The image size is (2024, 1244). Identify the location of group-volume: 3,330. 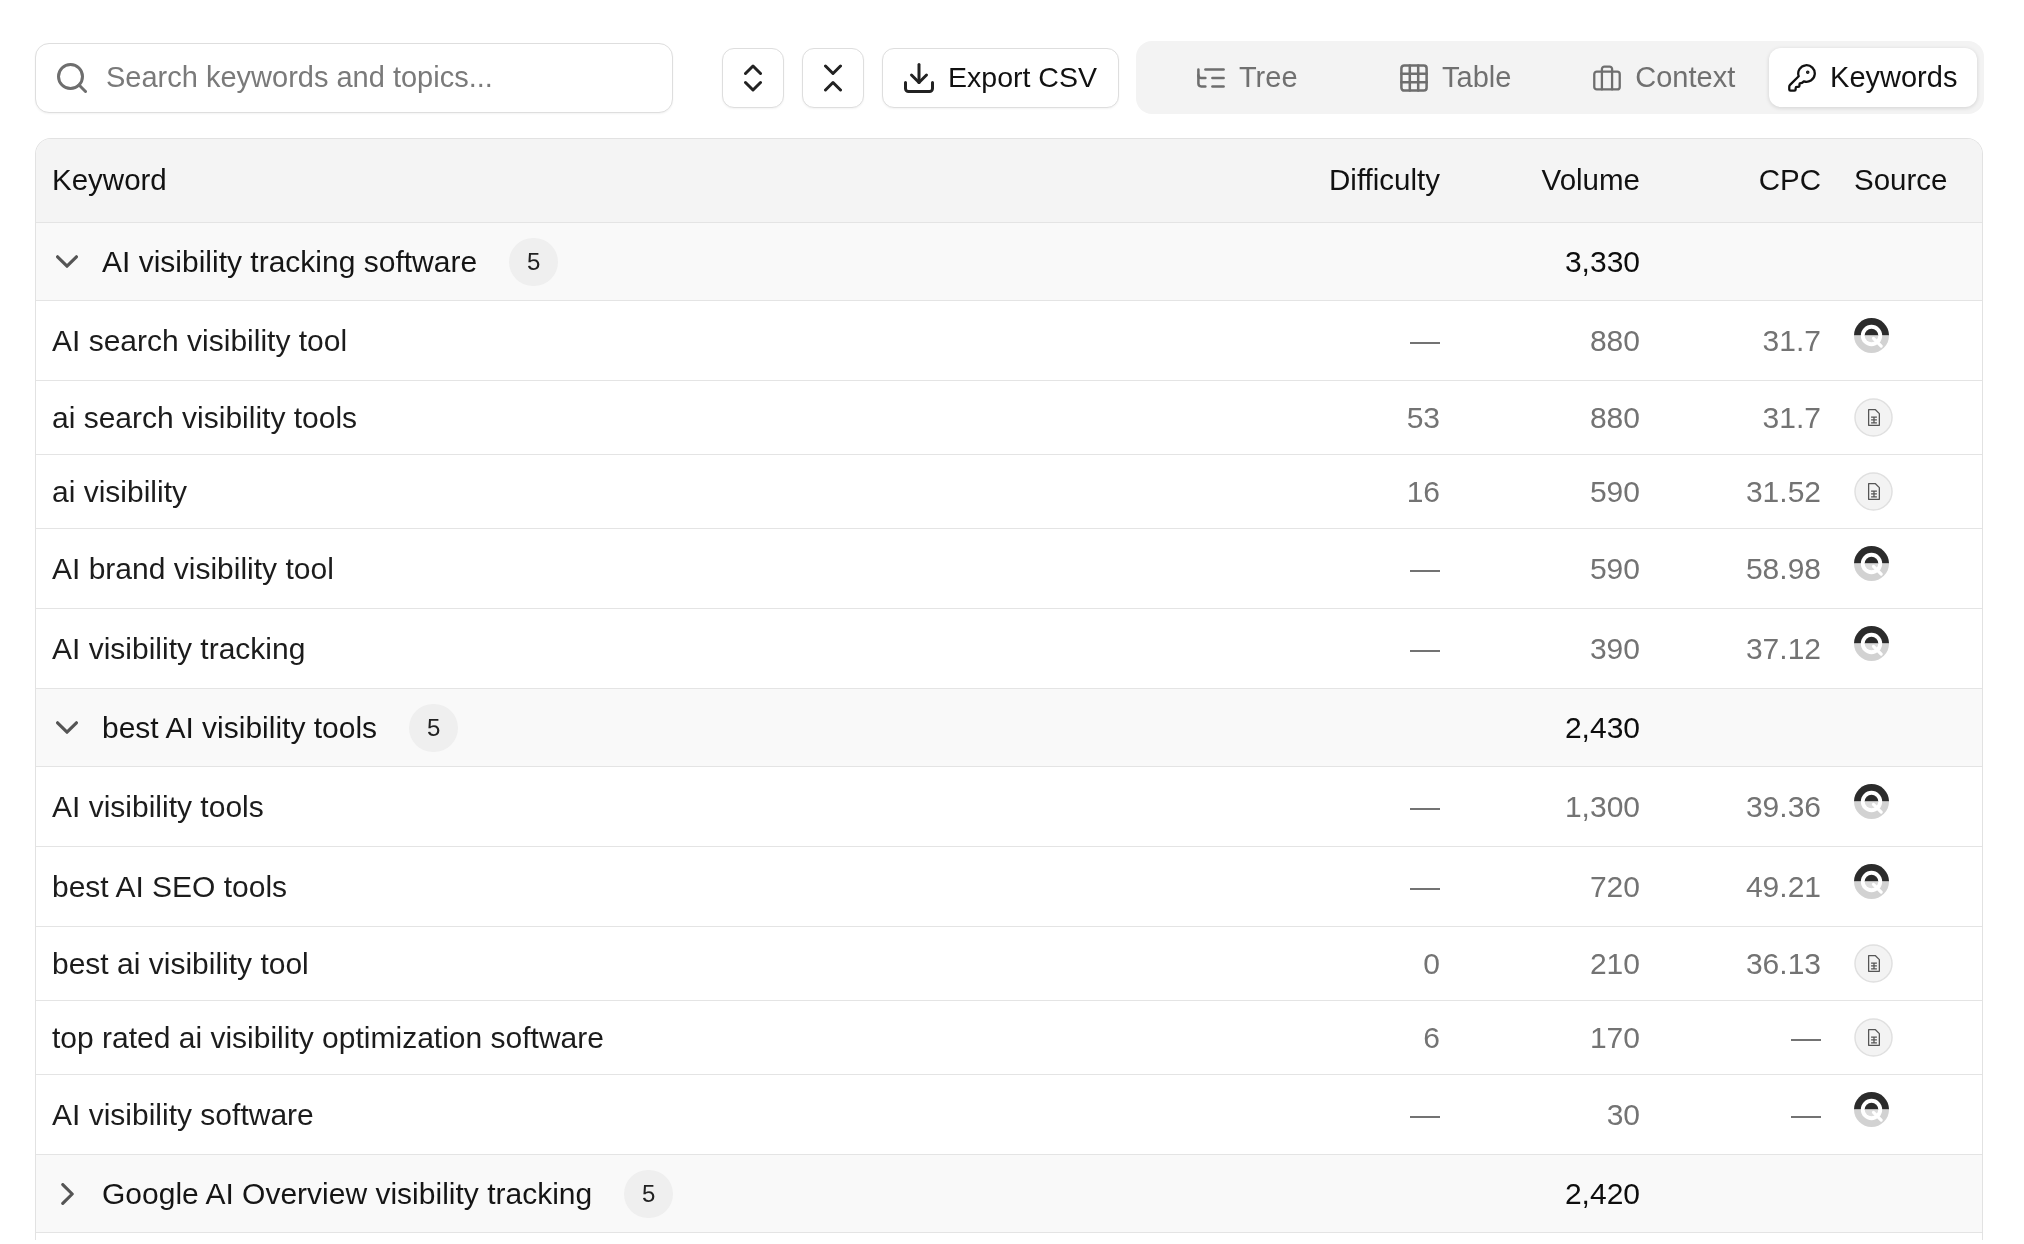
(1602, 261).